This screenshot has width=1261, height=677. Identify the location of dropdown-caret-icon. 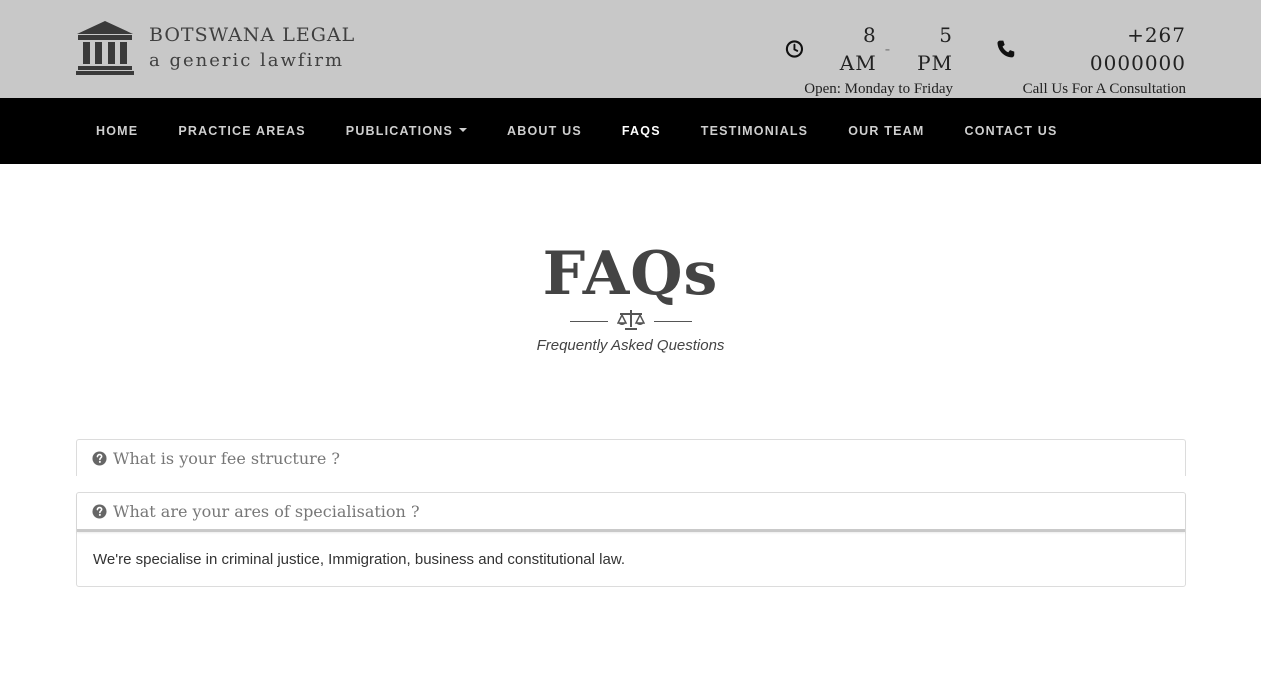
(463, 130).